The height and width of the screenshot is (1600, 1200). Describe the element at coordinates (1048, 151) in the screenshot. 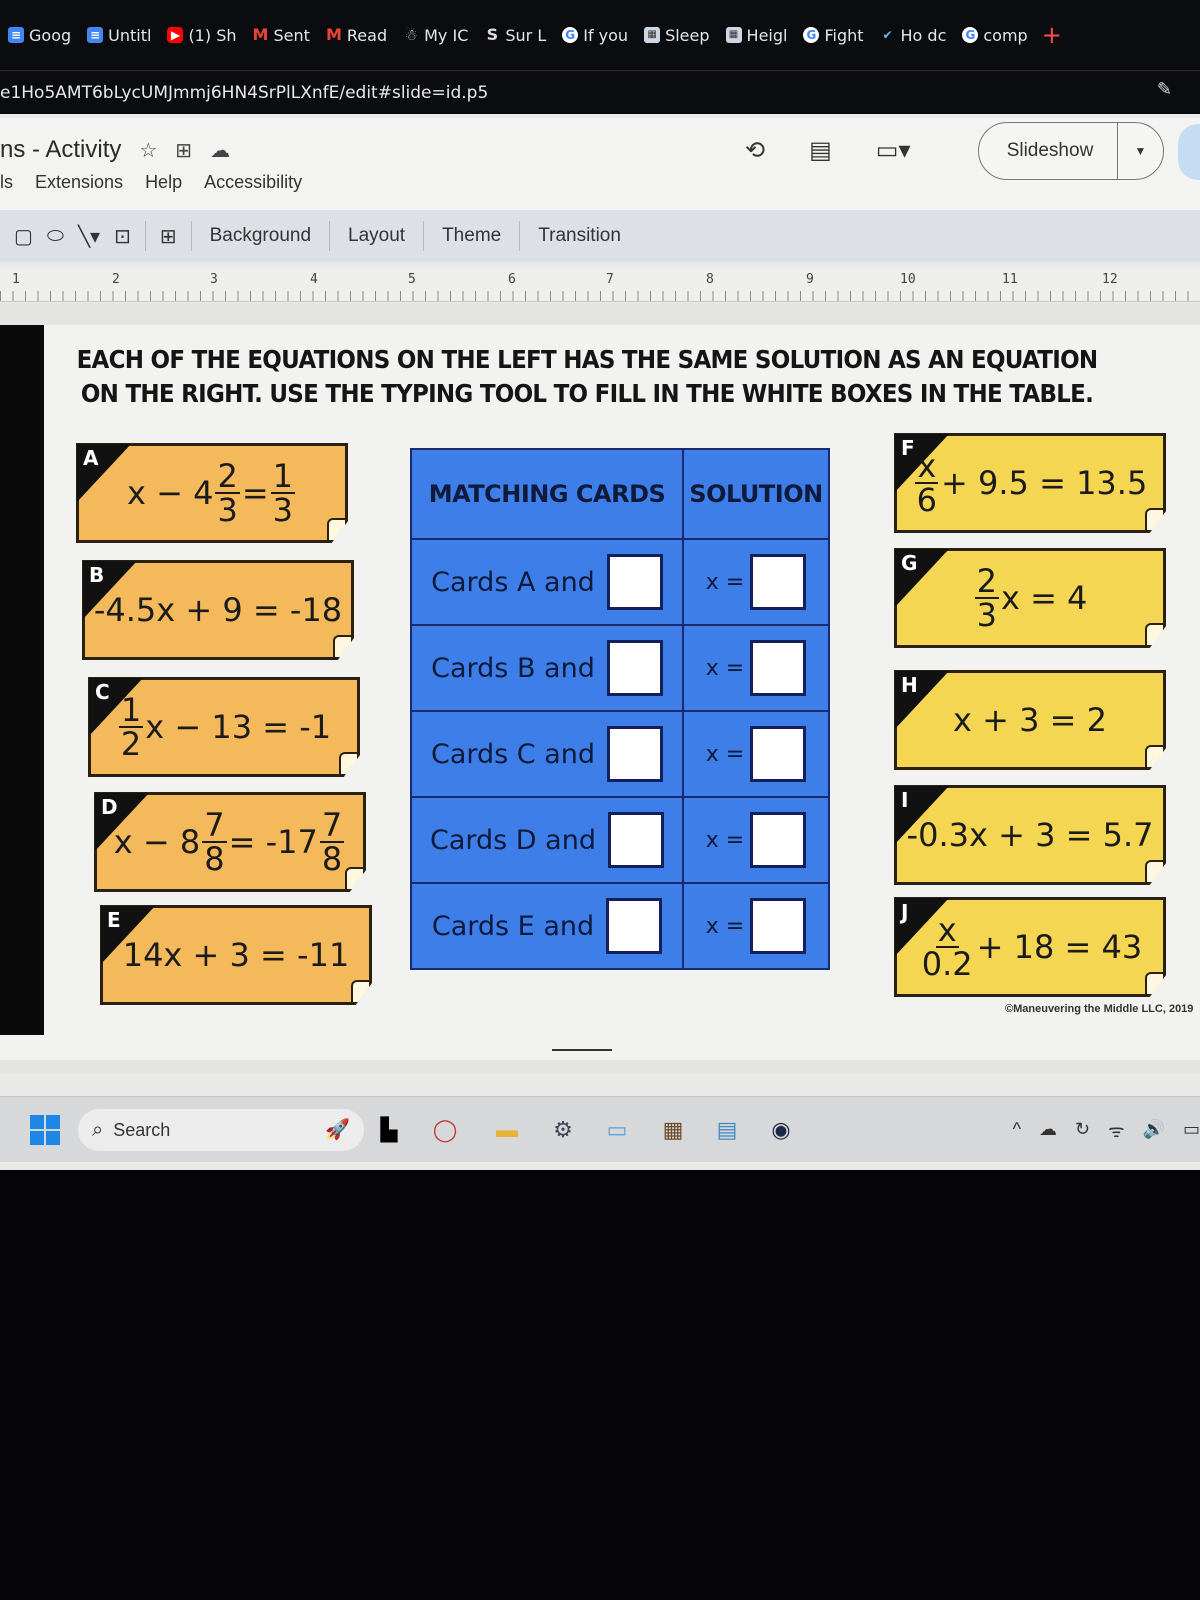

I see `slideshow-label: Slideshow` at that location.